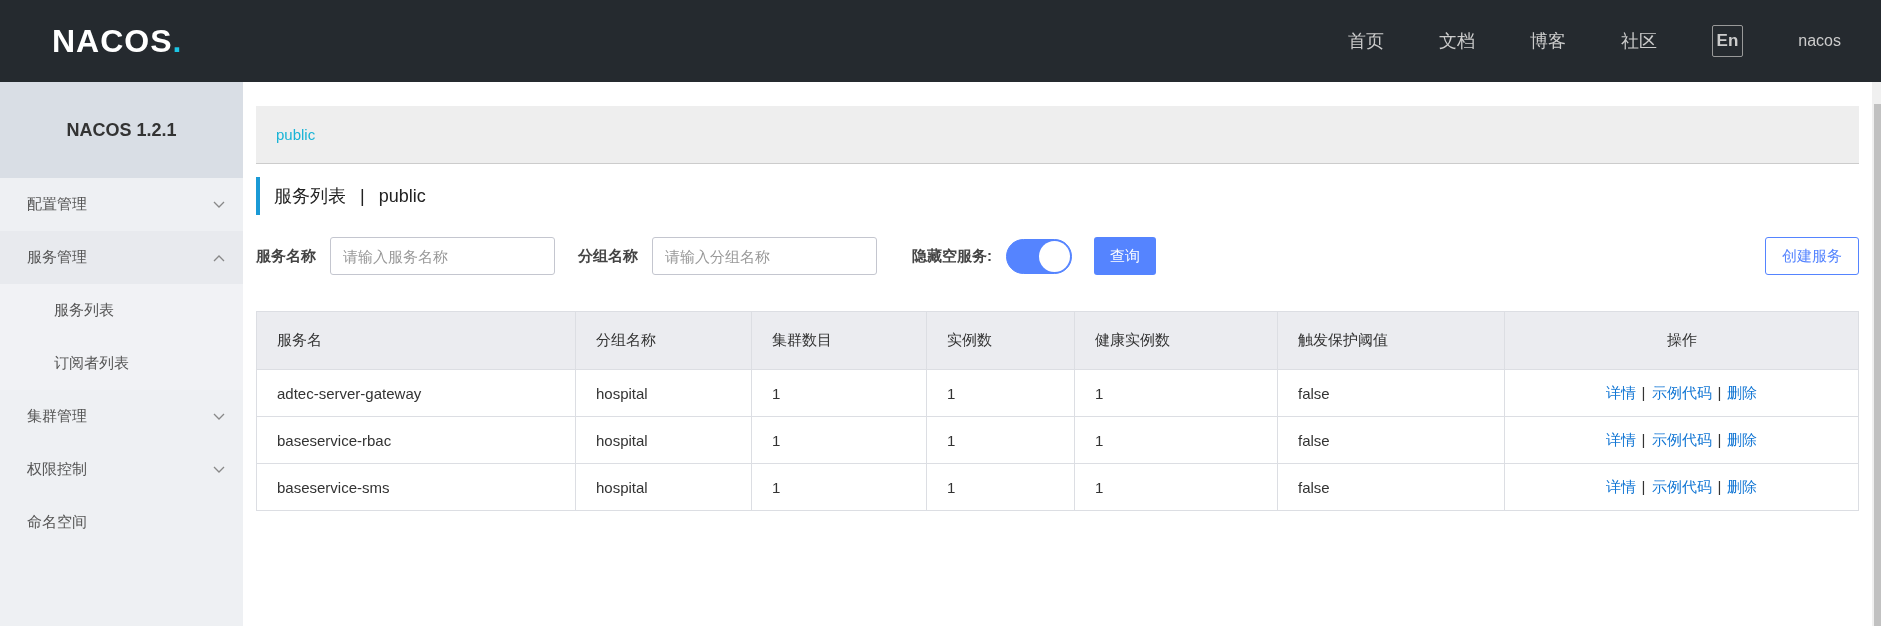 This screenshot has width=1881, height=626. What do you see at coordinates (442, 256) in the screenshot?
I see `service-name-field: 请输入服务名称` at bounding box center [442, 256].